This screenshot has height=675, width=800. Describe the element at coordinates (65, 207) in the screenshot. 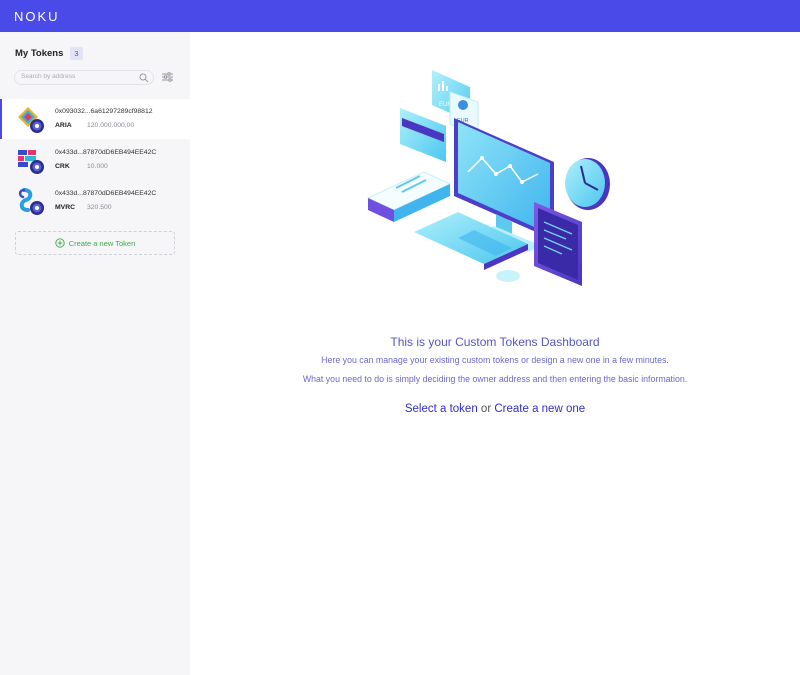

I see `token-symbol: MVRC` at that location.